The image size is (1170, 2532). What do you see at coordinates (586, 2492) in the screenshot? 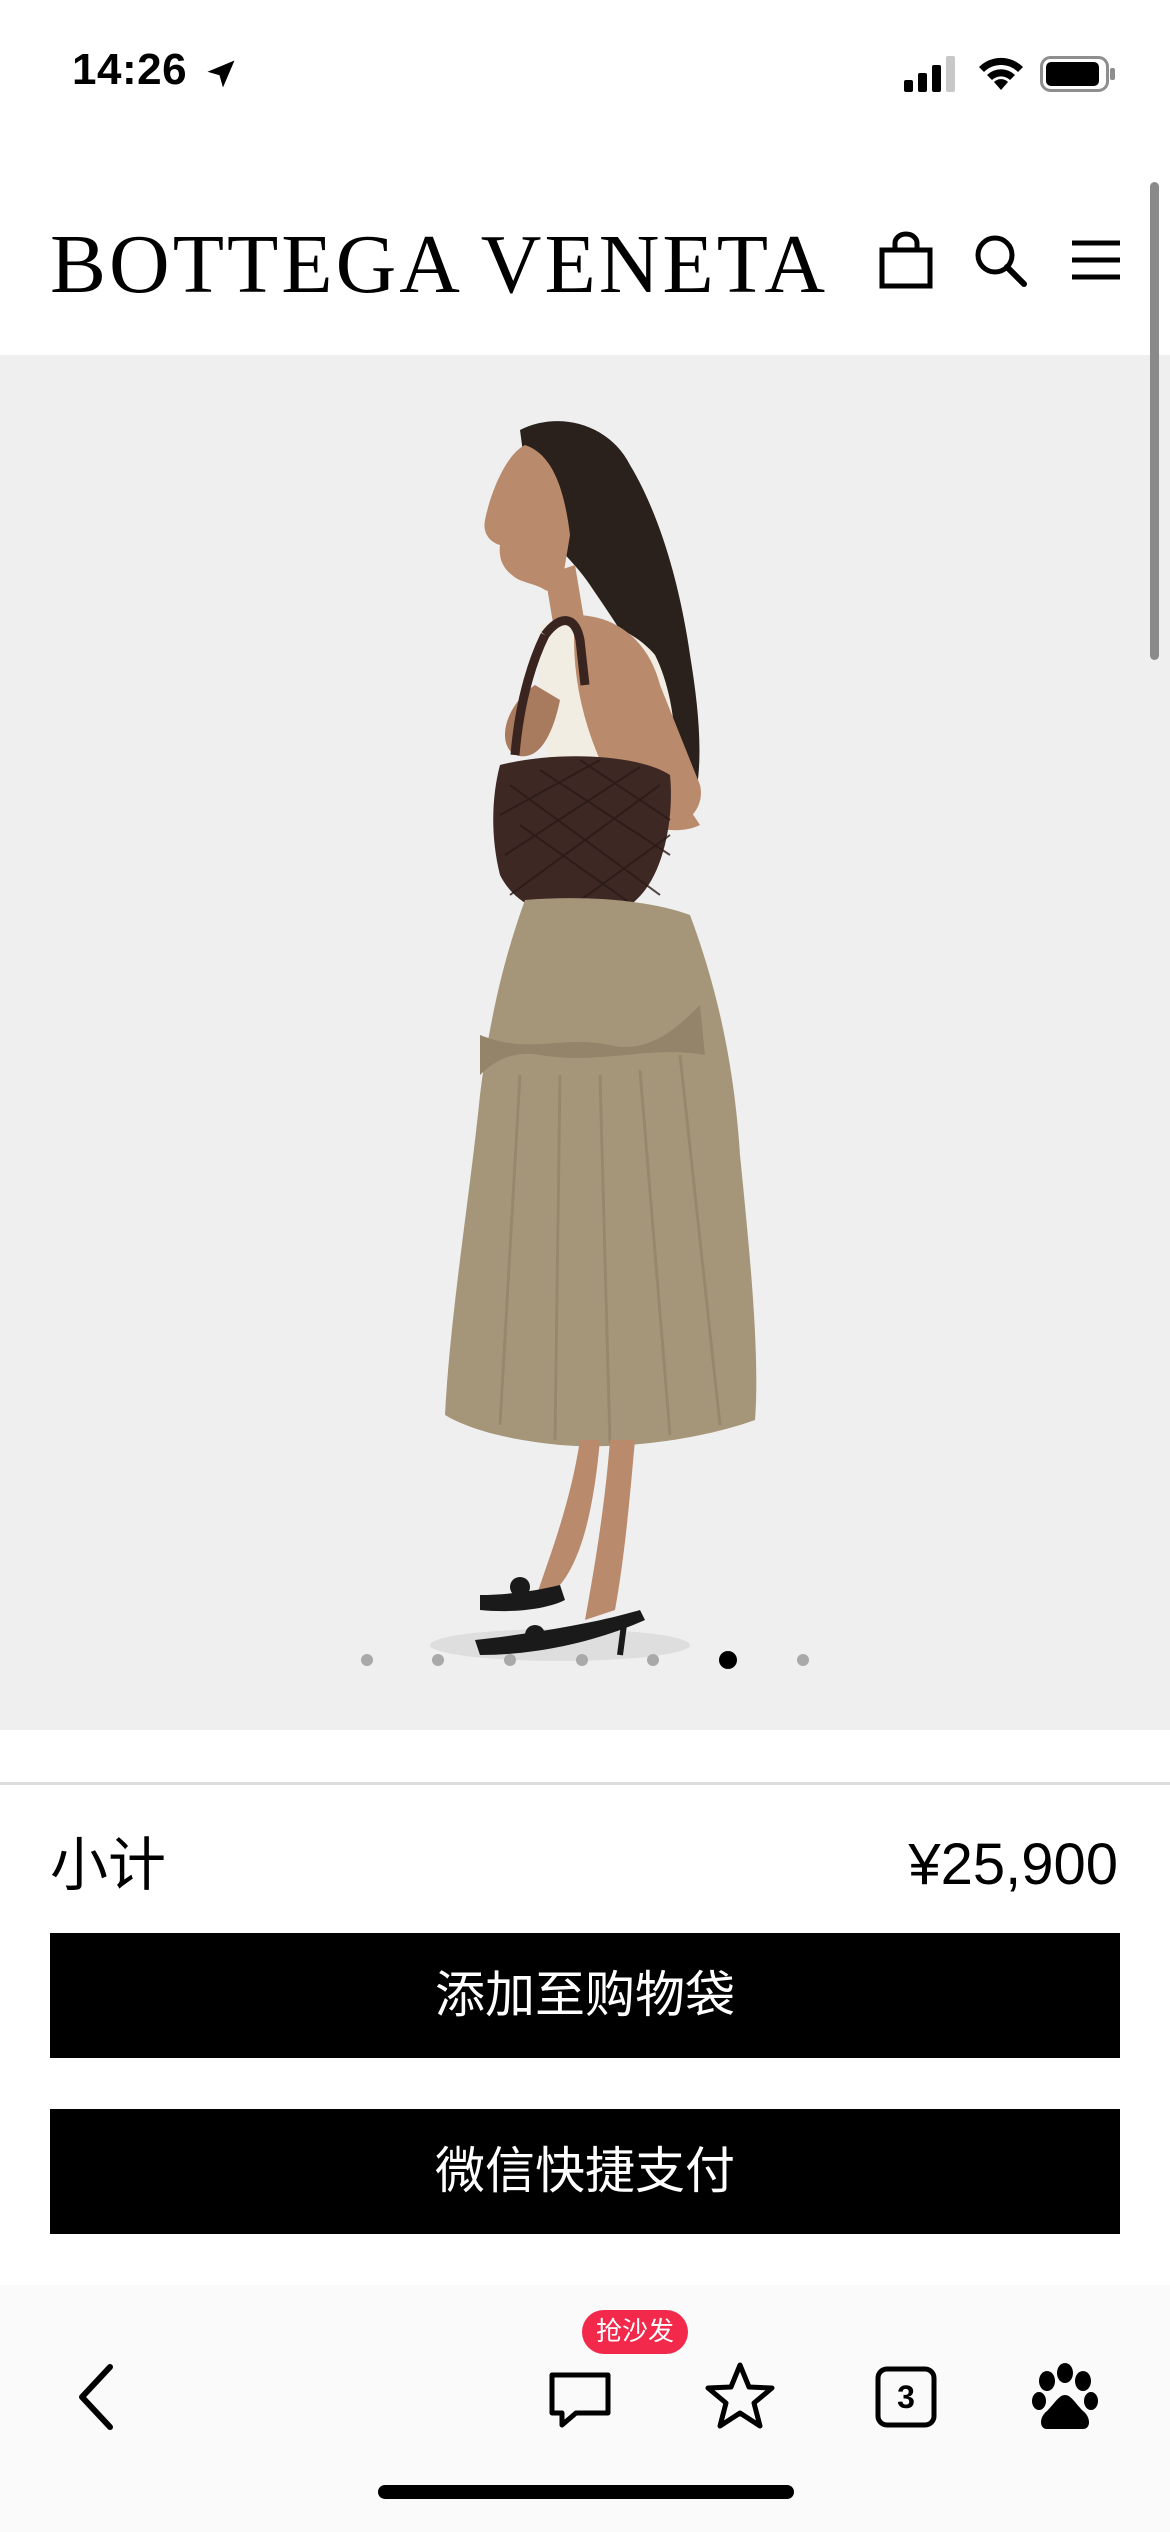
I see `home-indicator` at bounding box center [586, 2492].